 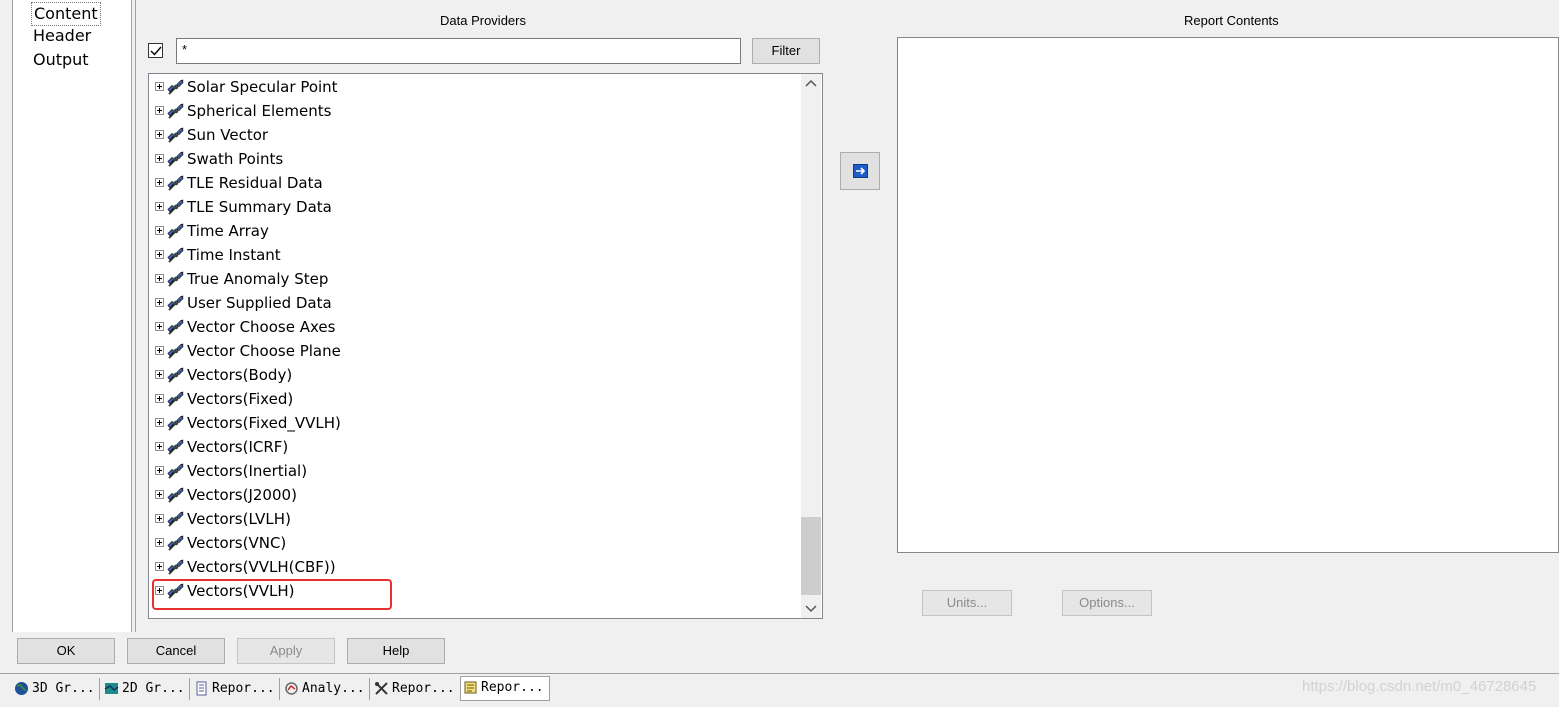 What do you see at coordinates (111, 688) in the screenshot?
I see `map-icon` at bounding box center [111, 688].